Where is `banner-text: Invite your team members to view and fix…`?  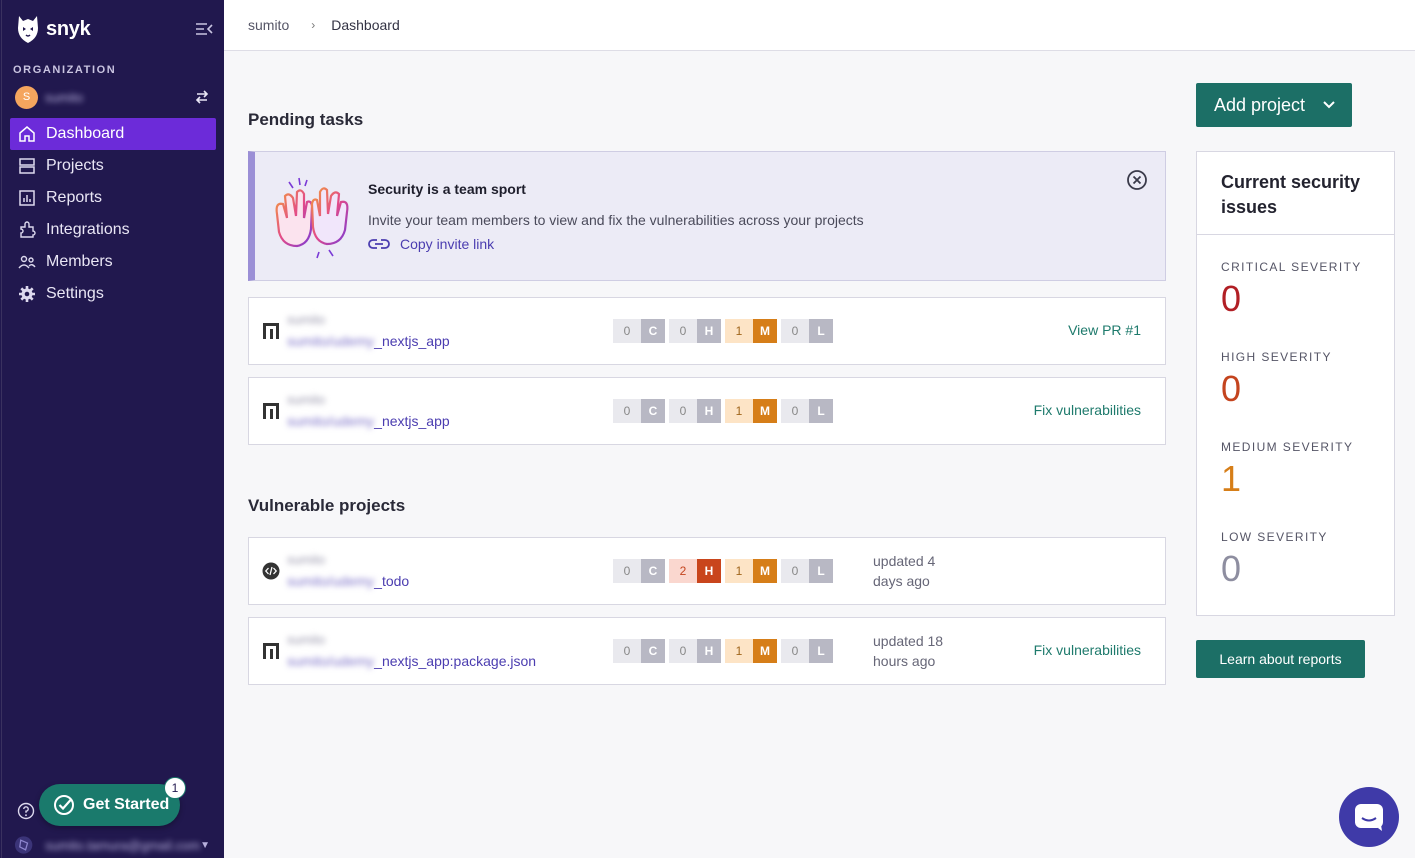
banner-text: Invite your team members to view and fix… is located at coordinates (616, 220).